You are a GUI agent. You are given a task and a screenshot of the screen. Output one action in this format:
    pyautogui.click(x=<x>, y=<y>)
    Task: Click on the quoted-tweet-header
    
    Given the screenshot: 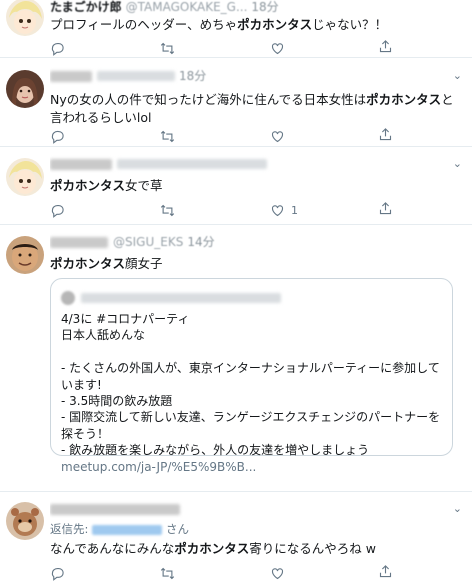 What is the action you would take?
    pyautogui.click(x=251, y=298)
    